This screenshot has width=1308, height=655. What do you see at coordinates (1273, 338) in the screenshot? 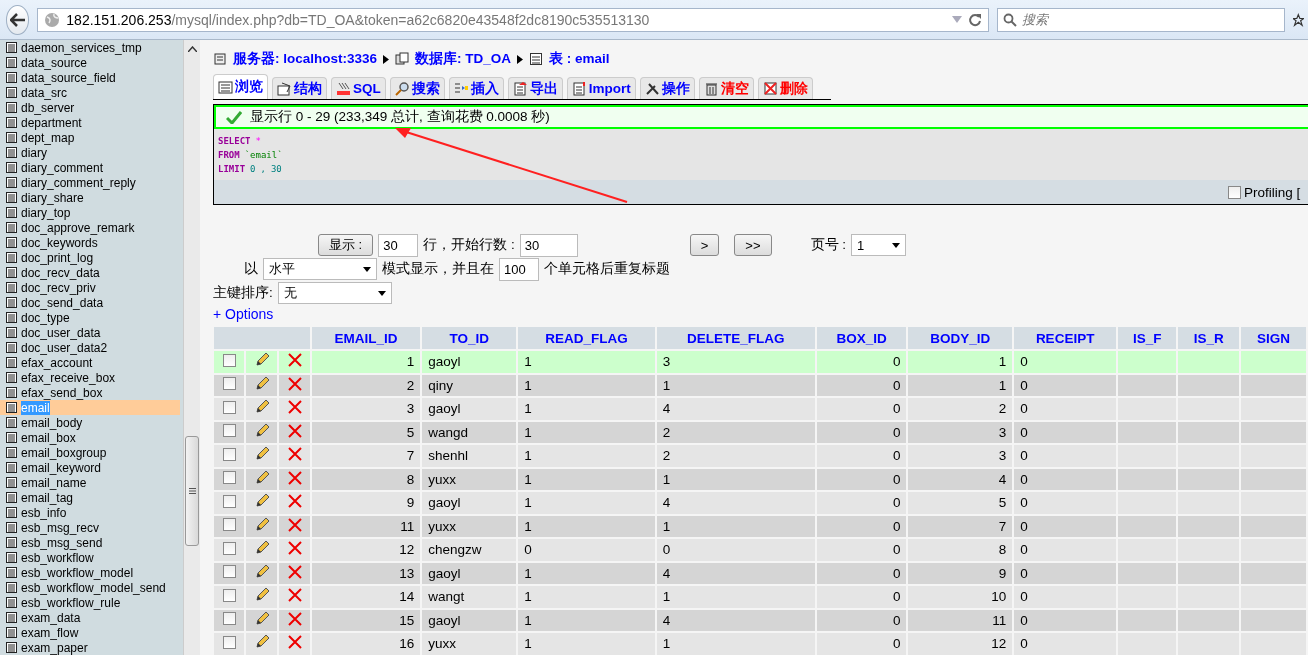
I see `column-header: SIGN` at bounding box center [1273, 338].